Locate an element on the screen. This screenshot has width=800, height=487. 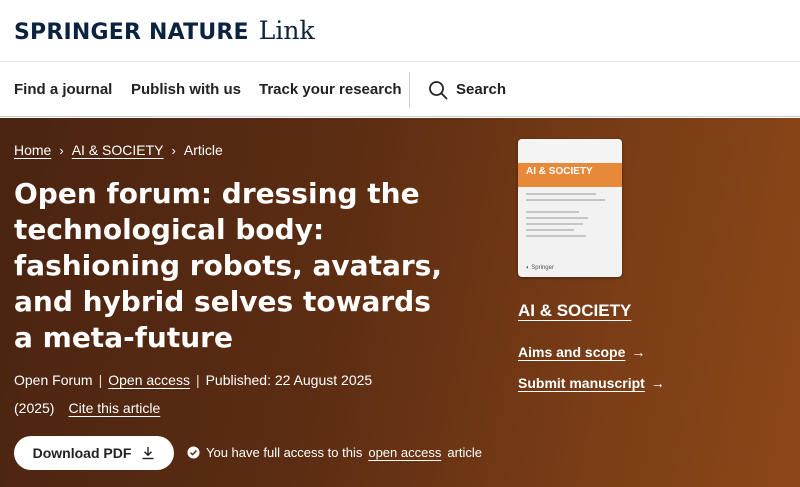
download-icon is located at coordinates (148, 453).